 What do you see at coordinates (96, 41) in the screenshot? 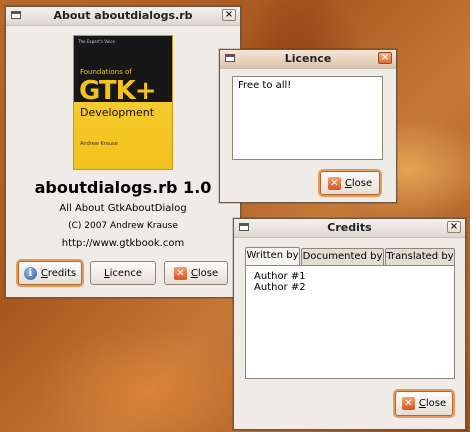
I see `cover-series: The Expert's Voice` at bounding box center [96, 41].